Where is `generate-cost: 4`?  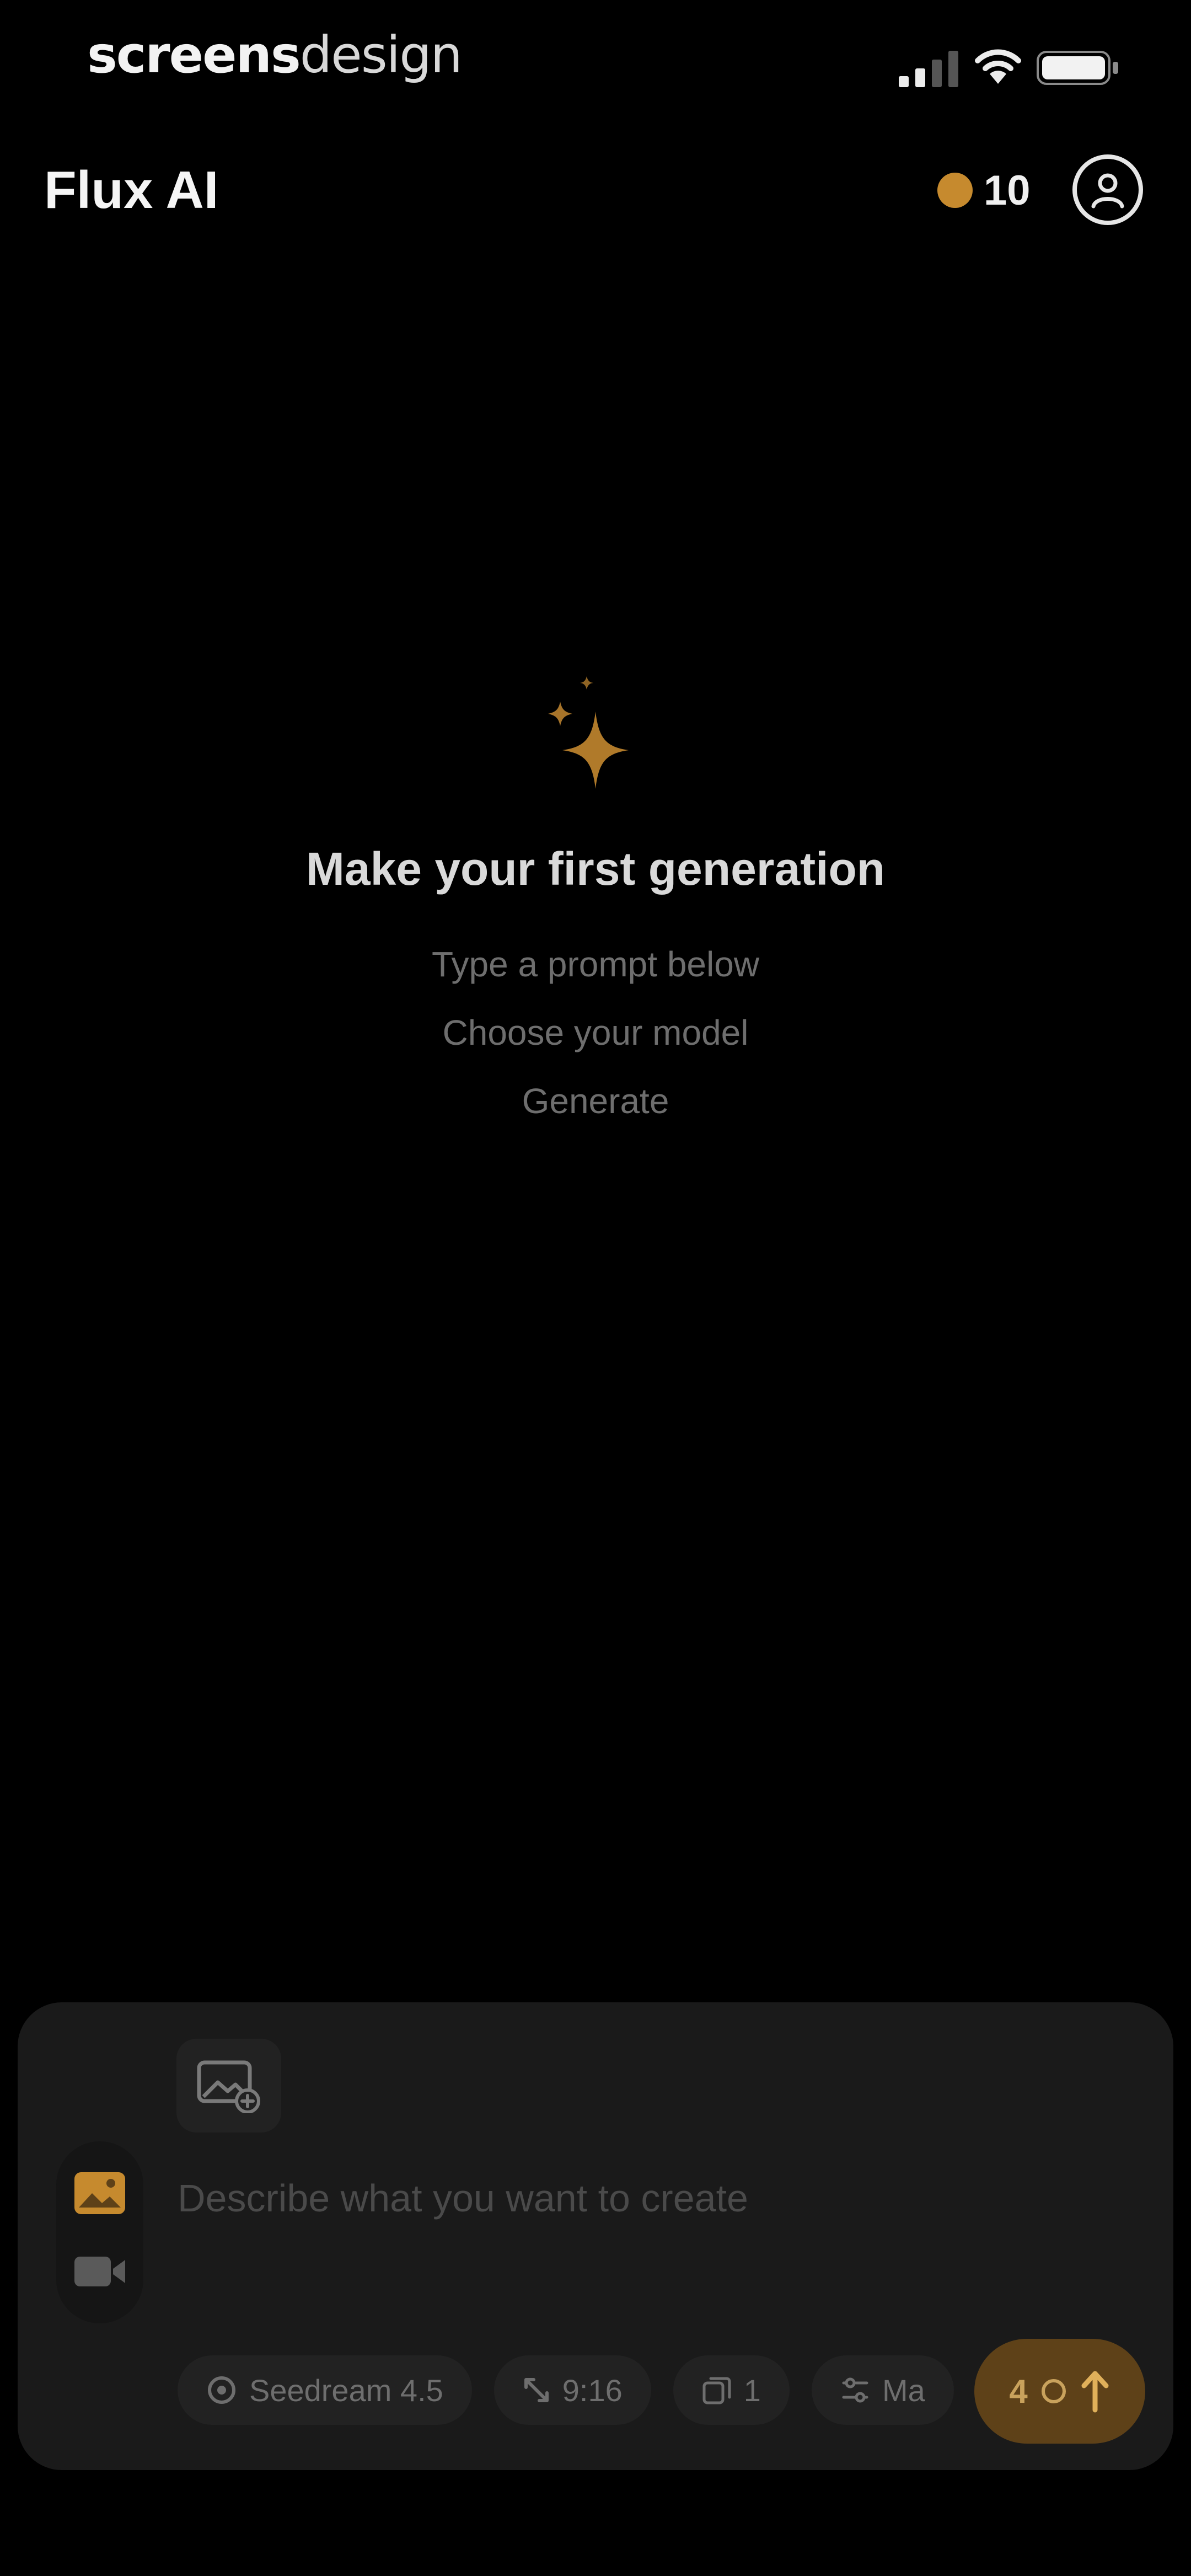
generate-cost: 4 is located at coordinates (1019, 2391).